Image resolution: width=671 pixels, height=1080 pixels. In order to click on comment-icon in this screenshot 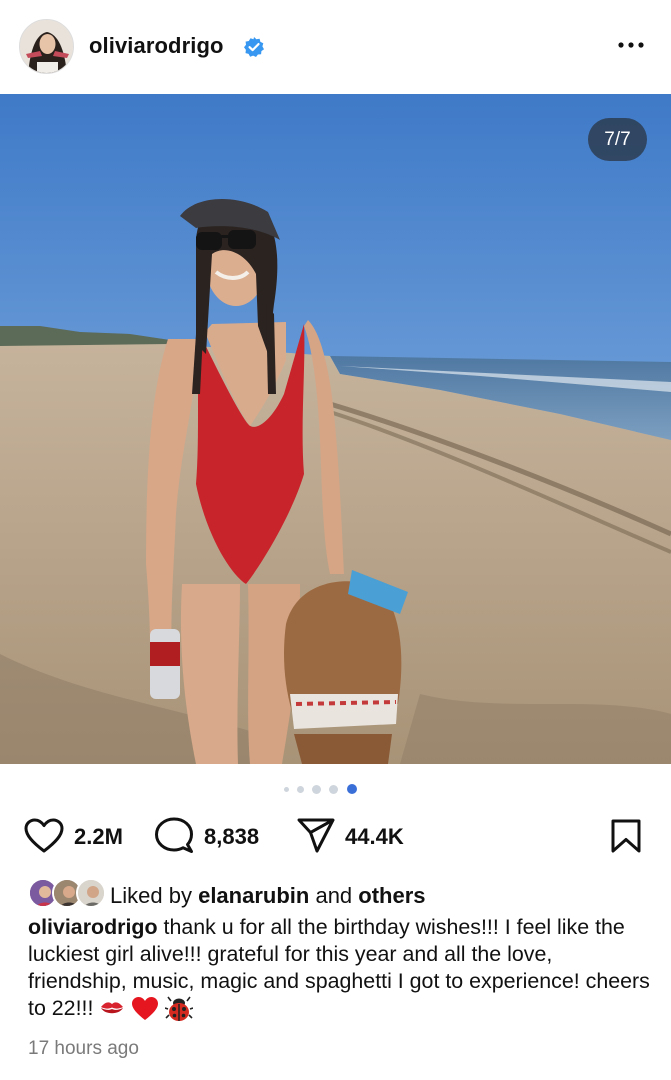, I will do `click(174, 836)`.